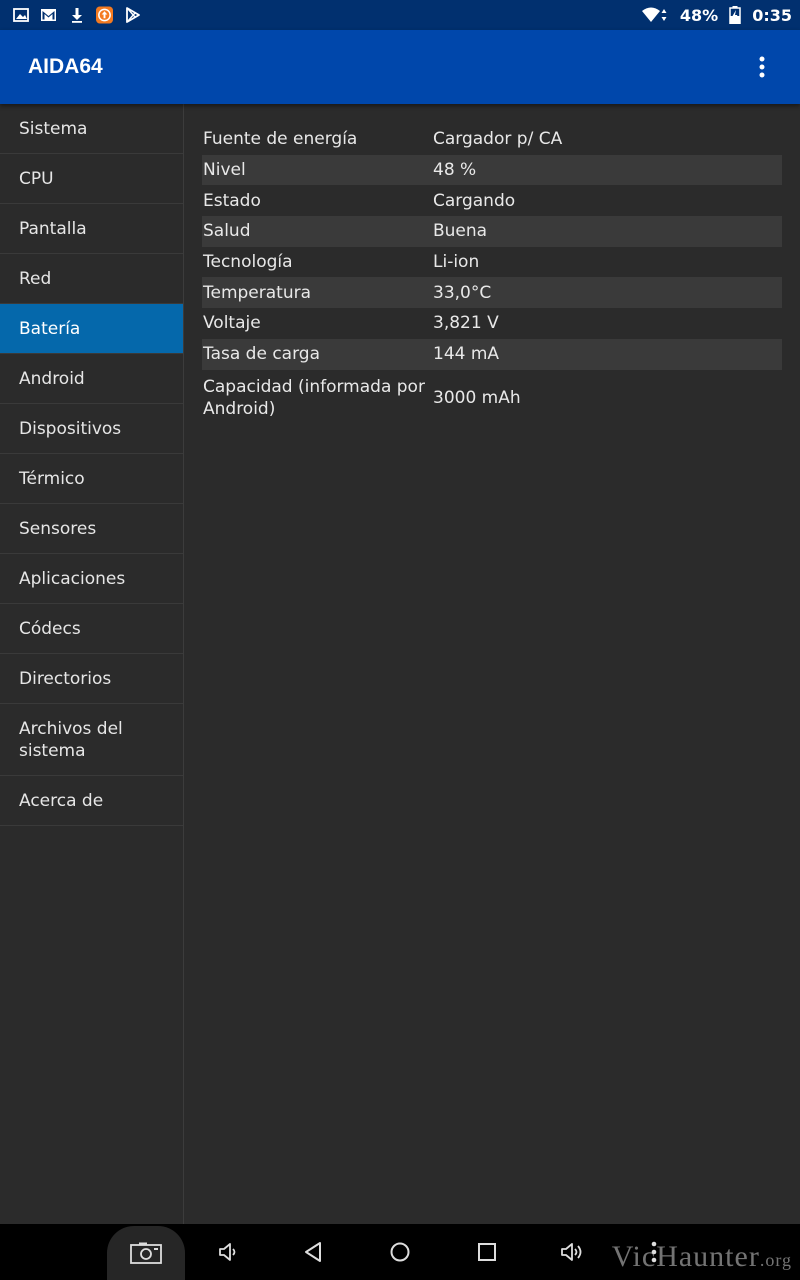  What do you see at coordinates (474, 200) in the screenshot?
I see `info-value: Cargando` at bounding box center [474, 200].